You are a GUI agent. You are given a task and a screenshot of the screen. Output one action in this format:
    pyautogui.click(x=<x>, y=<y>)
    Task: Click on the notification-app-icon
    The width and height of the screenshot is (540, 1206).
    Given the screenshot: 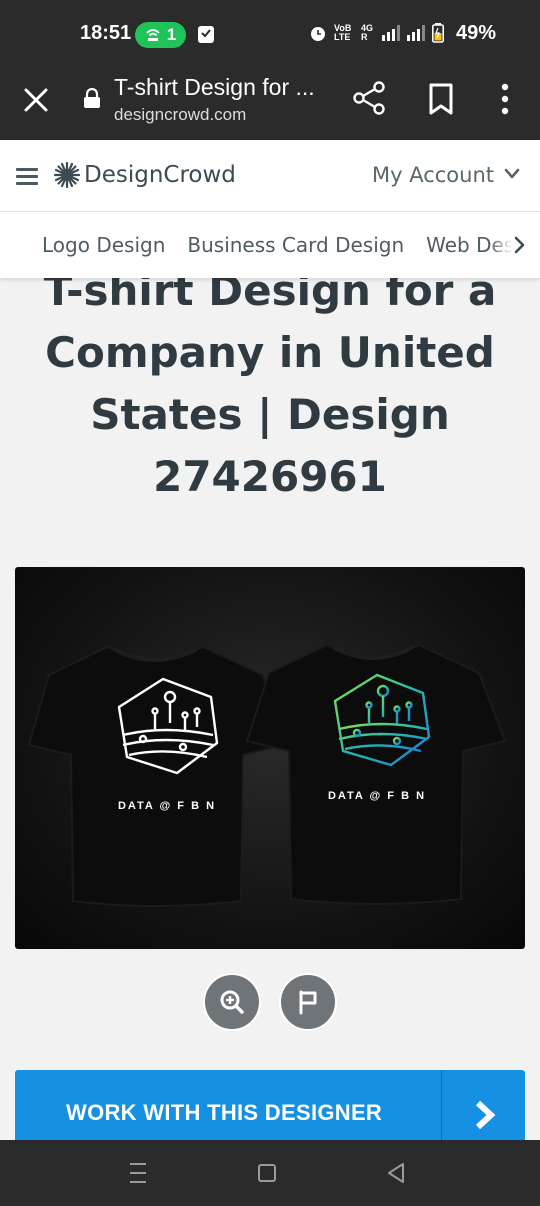 What is the action you would take?
    pyautogui.click(x=206, y=34)
    